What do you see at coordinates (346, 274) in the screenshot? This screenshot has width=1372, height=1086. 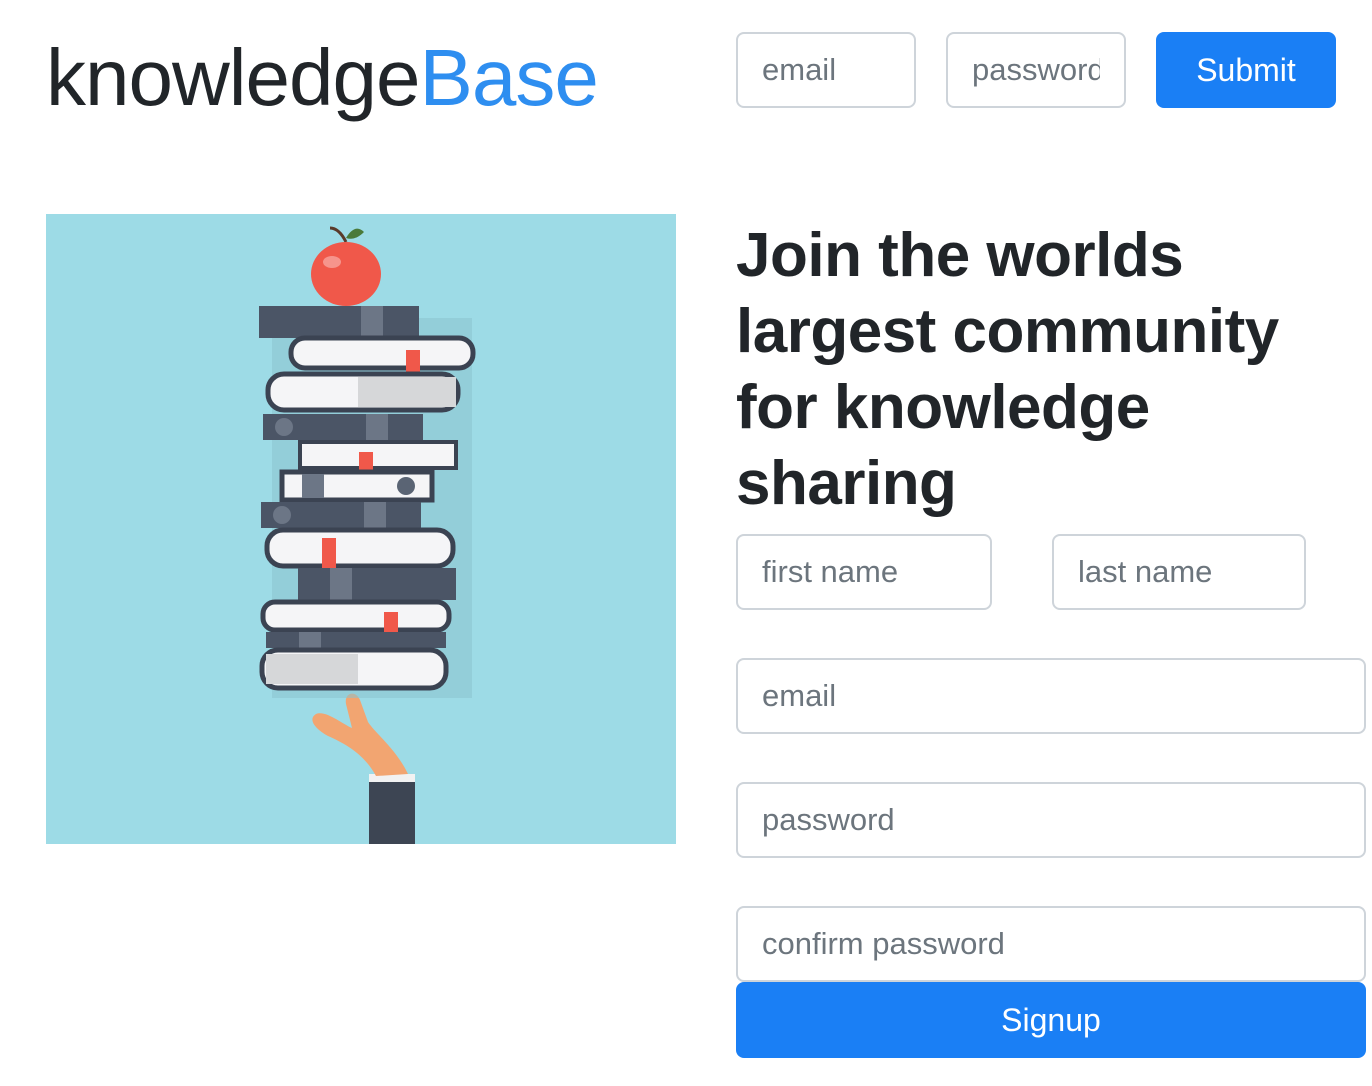 I see `apple` at bounding box center [346, 274].